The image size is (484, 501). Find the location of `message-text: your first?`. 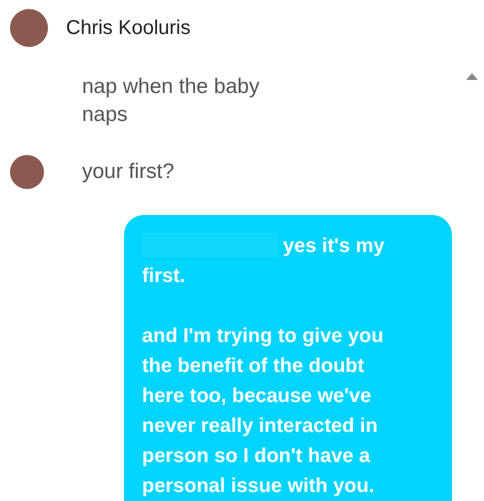

message-text: your first? is located at coordinates (129, 172).